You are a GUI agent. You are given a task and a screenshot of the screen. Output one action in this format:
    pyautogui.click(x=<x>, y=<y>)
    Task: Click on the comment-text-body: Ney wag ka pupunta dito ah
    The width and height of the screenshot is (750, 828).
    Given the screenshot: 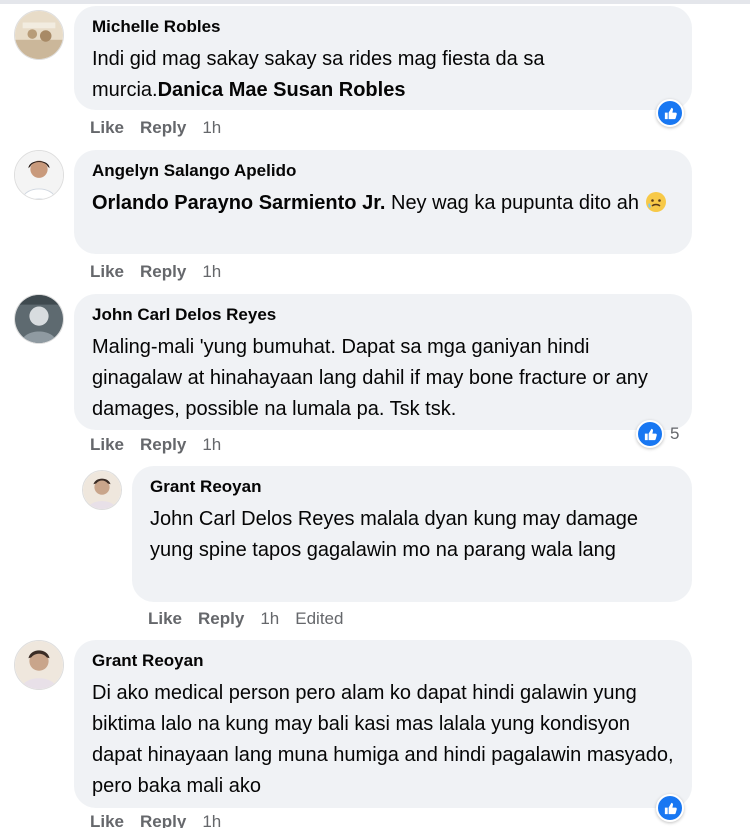 What is the action you would take?
    pyautogui.click(x=515, y=203)
    